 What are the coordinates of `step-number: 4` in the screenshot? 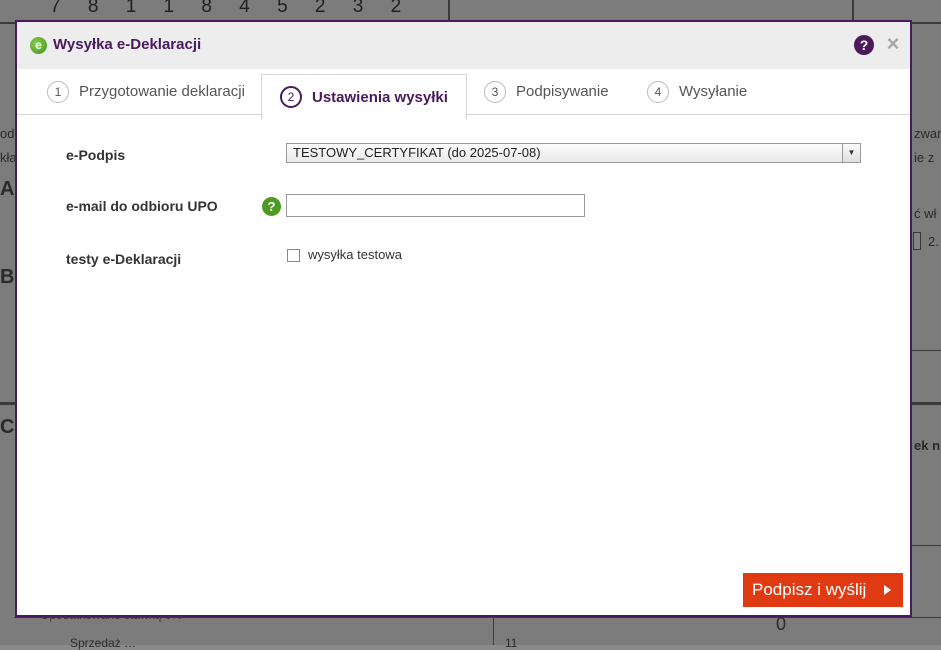 It's located at (658, 91).